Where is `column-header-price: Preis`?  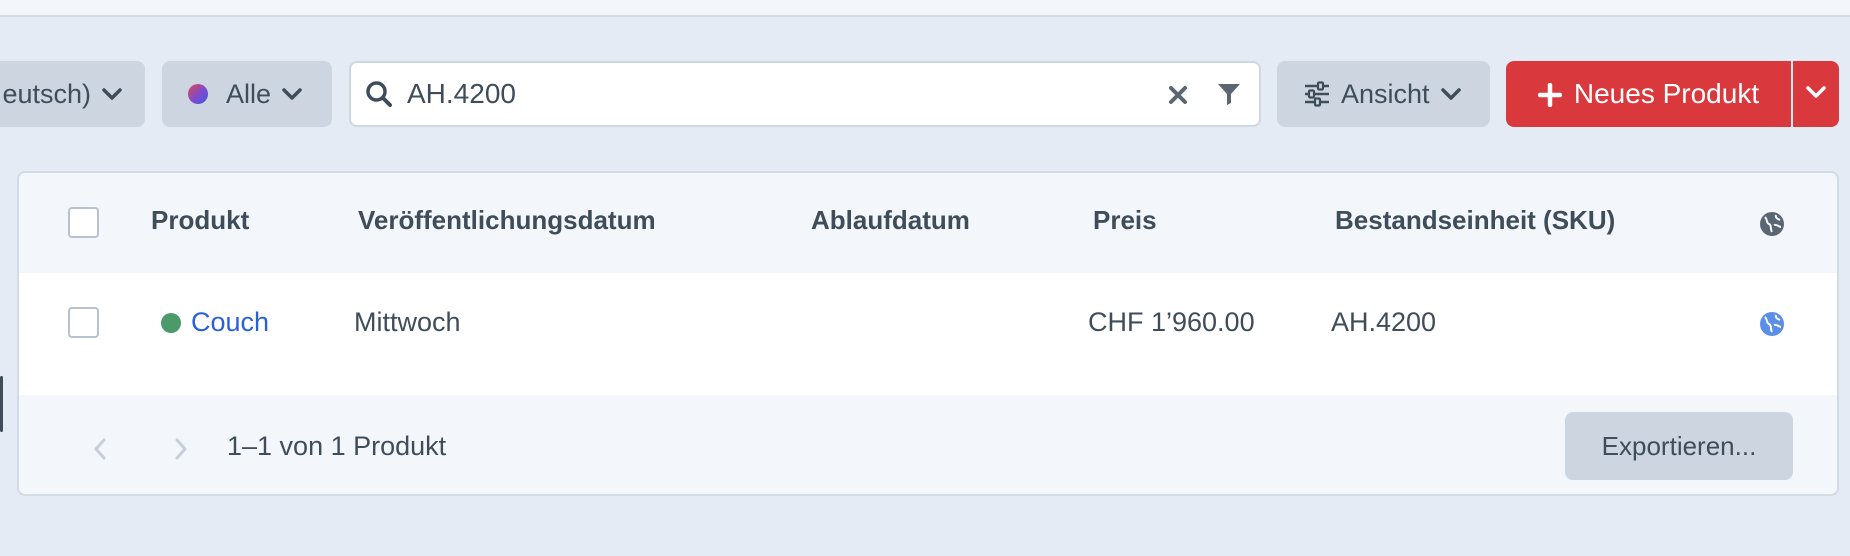
column-header-price: Preis is located at coordinates (1125, 220).